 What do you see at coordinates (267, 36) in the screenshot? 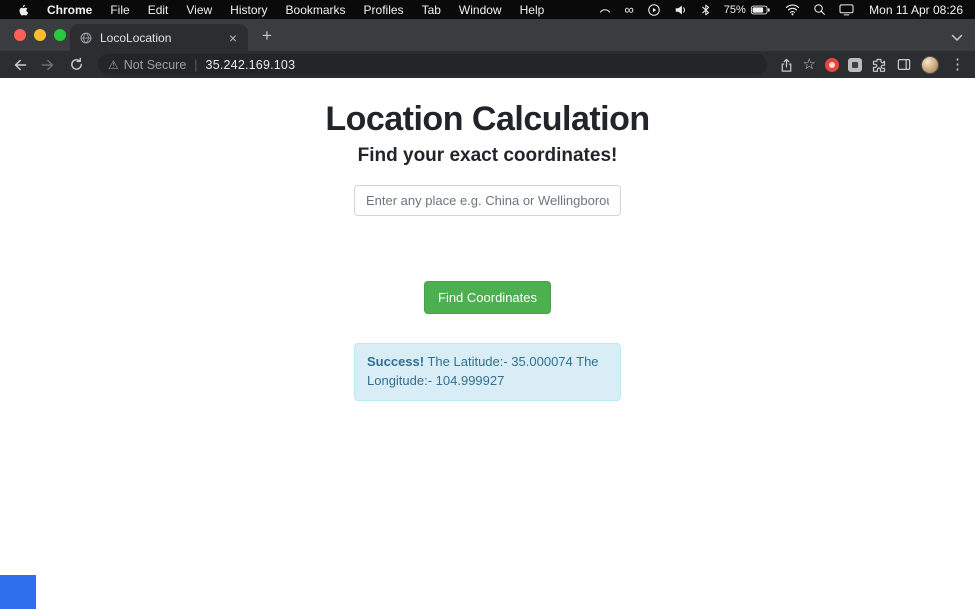
I see `new-tab-button: +` at bounding box center [267, 36].